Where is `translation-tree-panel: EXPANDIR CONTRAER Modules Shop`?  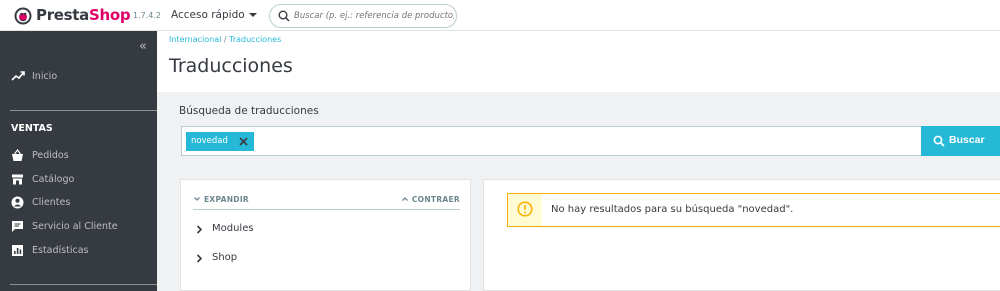 translation-tree-panel: EXPANDIR CONTRAER Modules Shop is located at coordinates (325, 235).